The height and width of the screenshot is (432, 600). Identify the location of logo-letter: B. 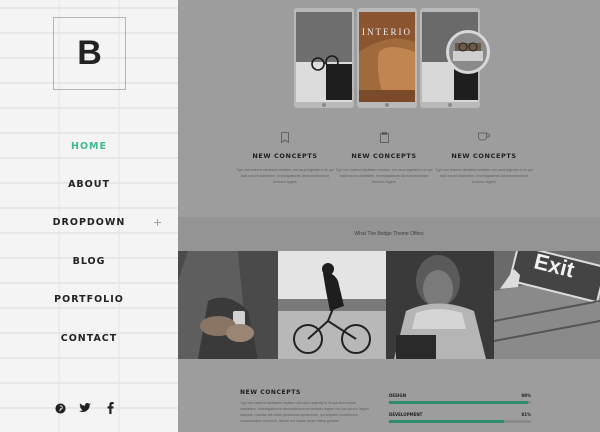
(89, 53).